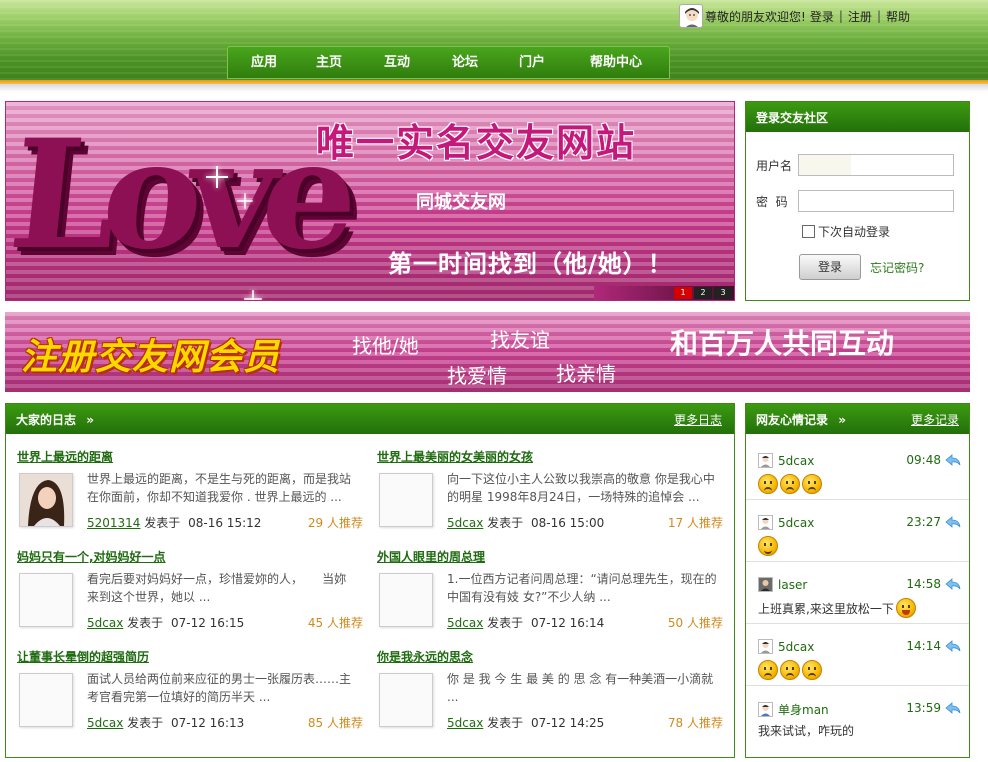  What do you see at coordinates (768, 670) in the screenshot?
I see `cry-face-icon` at bounding box center [768, 670].